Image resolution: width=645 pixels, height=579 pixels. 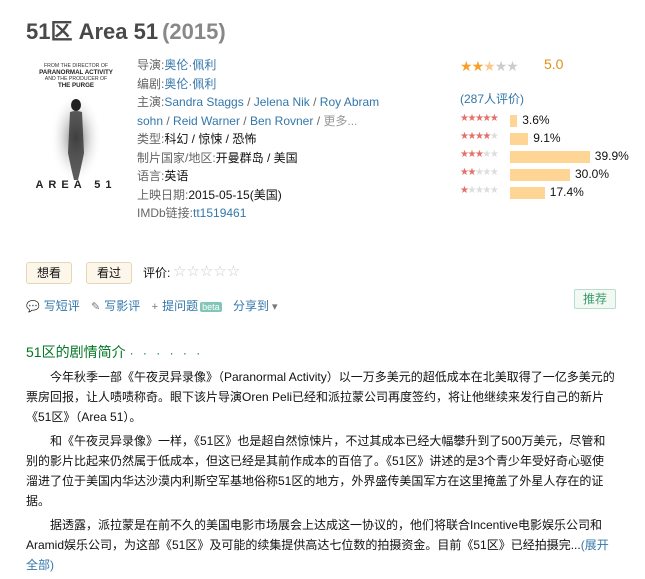 I want to click on imdb-link: tt1519461, so click(x=219, y=213).